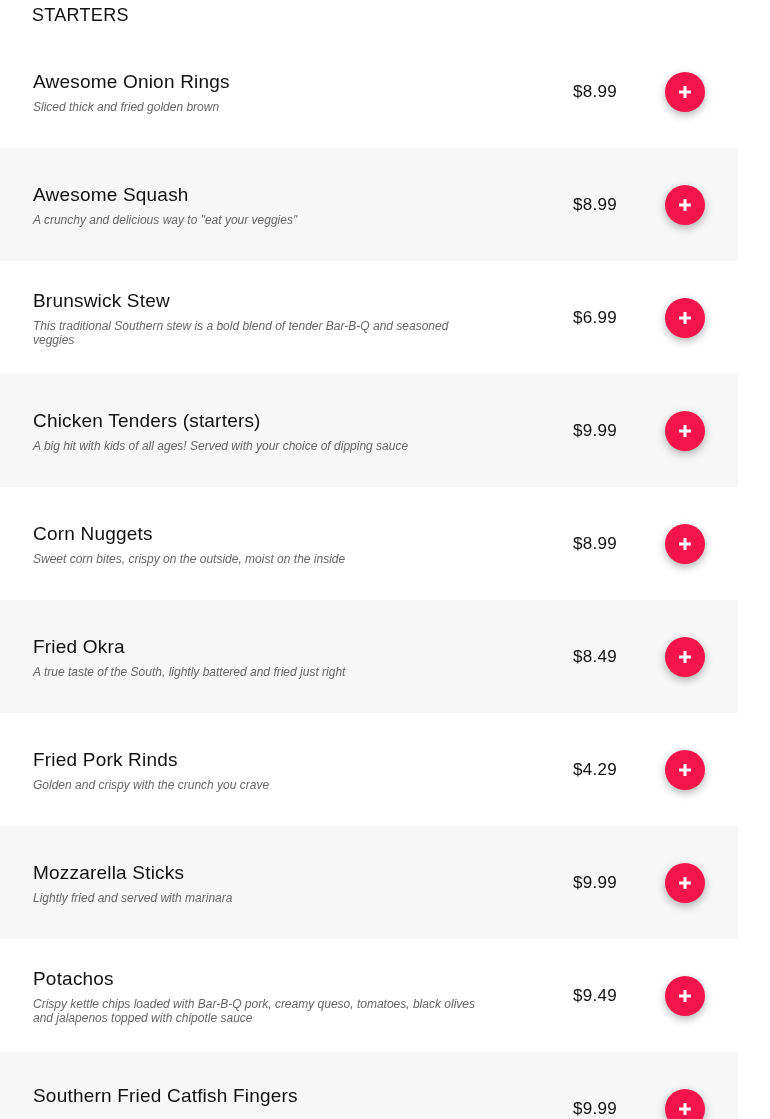 This screenshot has width=770, height=1119. I want to click on item-price: $9.49, so click(594, 995).